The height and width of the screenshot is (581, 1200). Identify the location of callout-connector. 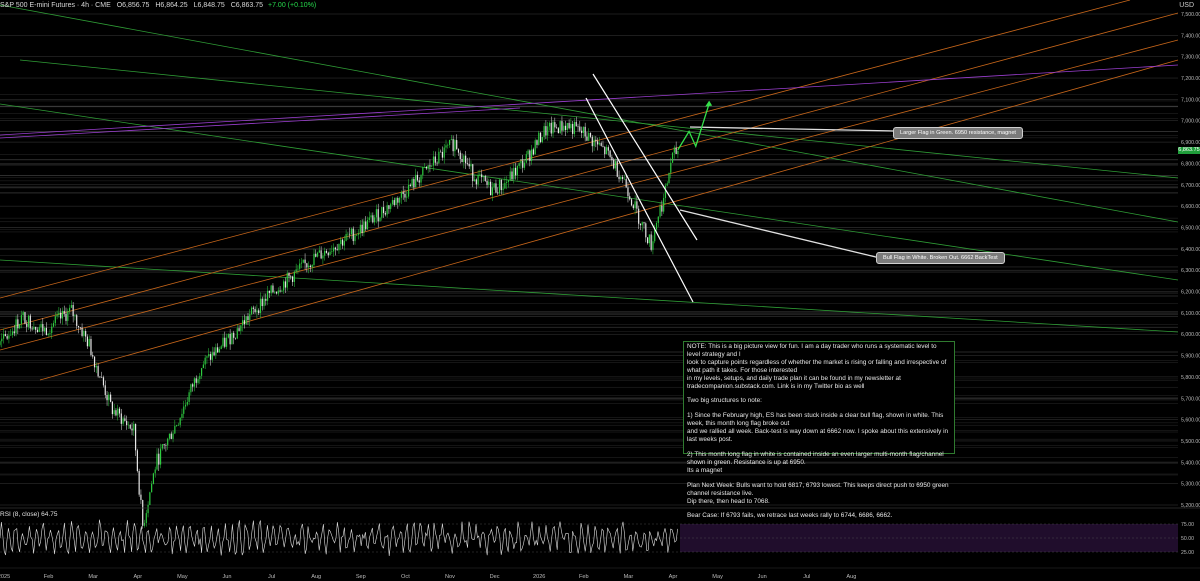
(780, 234).